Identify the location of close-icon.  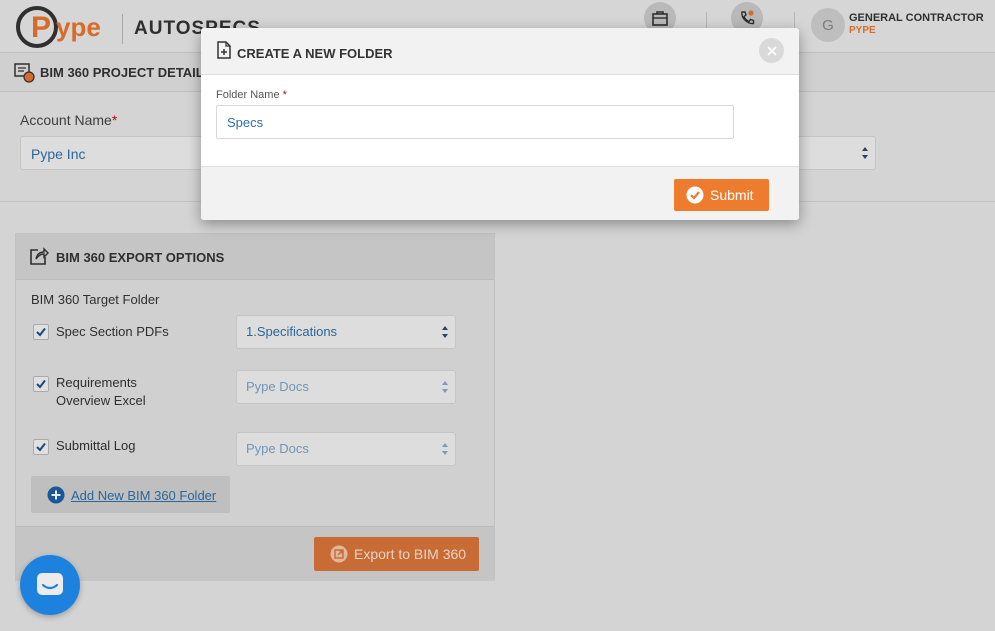
(771, 50).